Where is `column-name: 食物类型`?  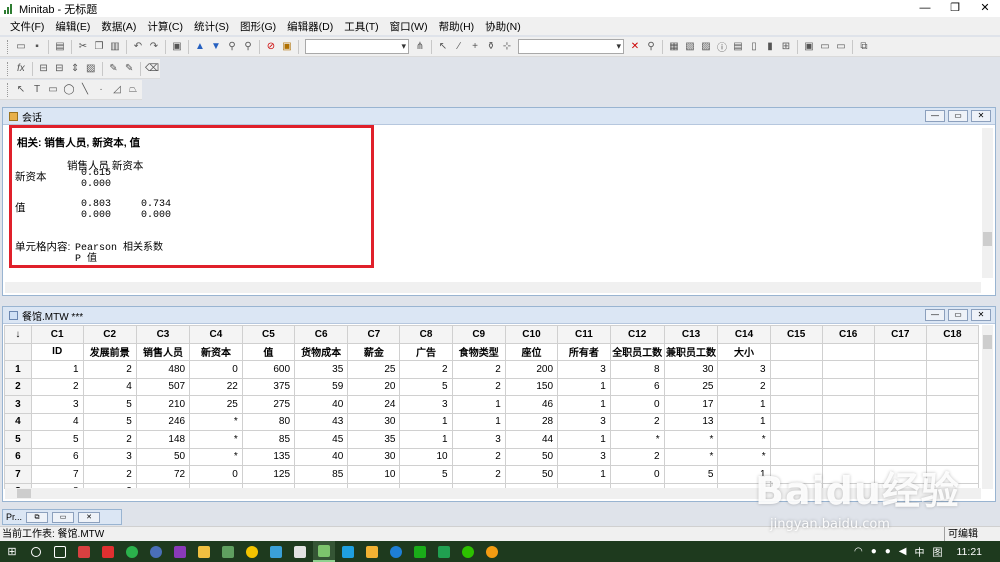 column-name: 食物类型 is located at coordinates (478, 351).